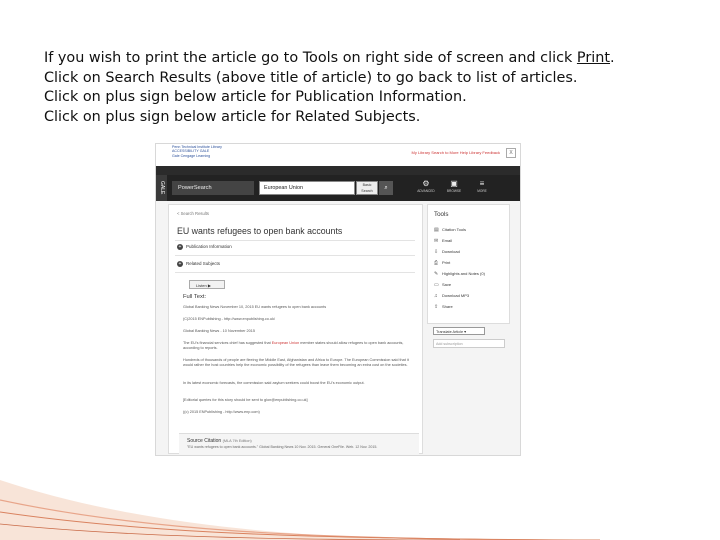 Image resolution: width=720 pixels, height=540 pixels. Describe the element at coordinates (436, 241) in the screenshot. I see `email-icon: ✉` at that location.